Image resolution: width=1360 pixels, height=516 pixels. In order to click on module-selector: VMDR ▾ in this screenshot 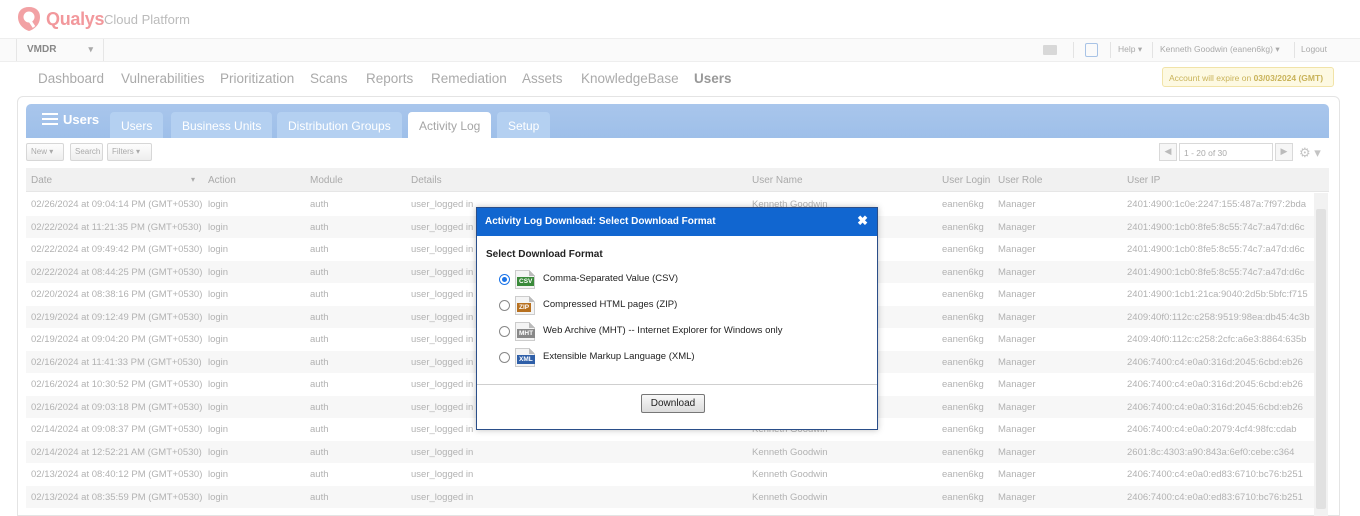, I will do `click(60, 50)`.